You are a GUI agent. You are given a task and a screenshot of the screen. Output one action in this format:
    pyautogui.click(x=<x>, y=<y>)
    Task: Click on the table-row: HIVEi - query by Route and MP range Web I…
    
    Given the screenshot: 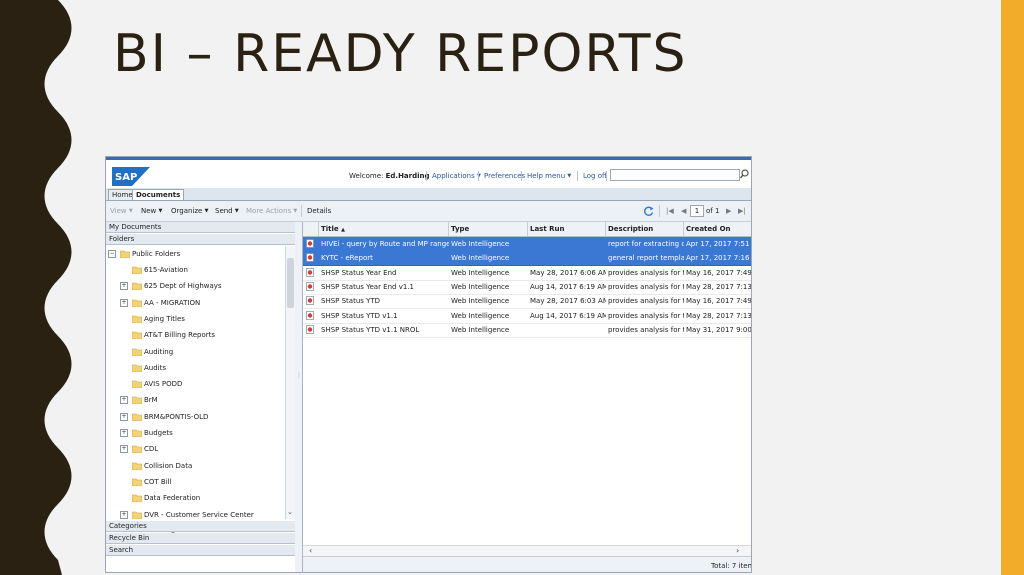 What is the action you would take?
    pyautogui.click(x=527, y=244)
    